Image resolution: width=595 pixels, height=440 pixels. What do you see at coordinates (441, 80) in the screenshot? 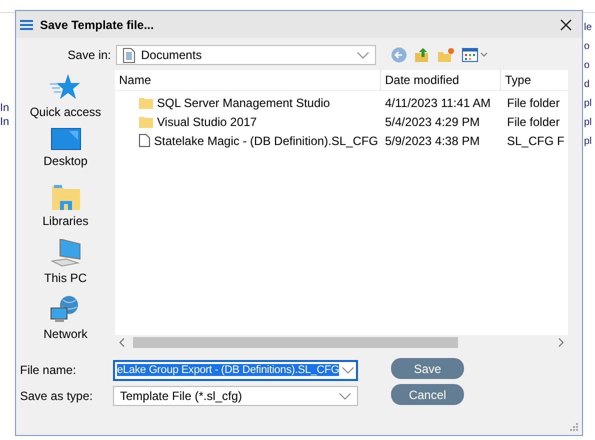
I see `column-header: Date modified` at bounding box center [441, 80].